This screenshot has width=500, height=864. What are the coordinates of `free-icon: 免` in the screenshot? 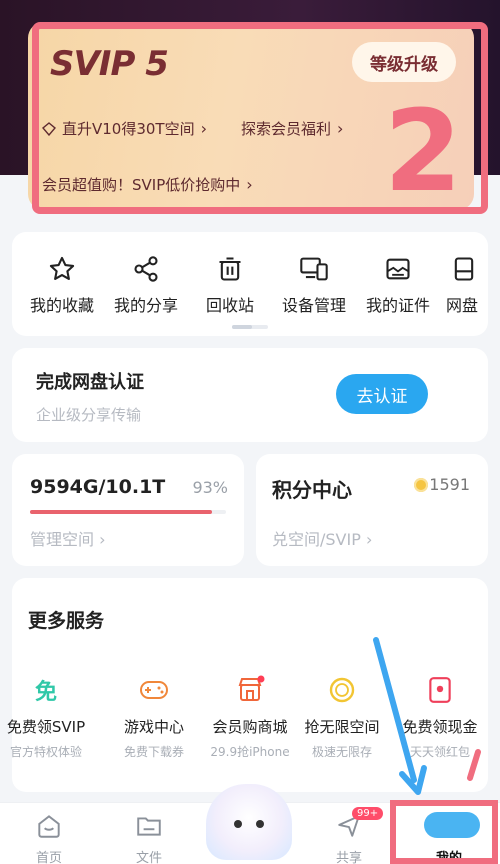 It's located at (47, 690).